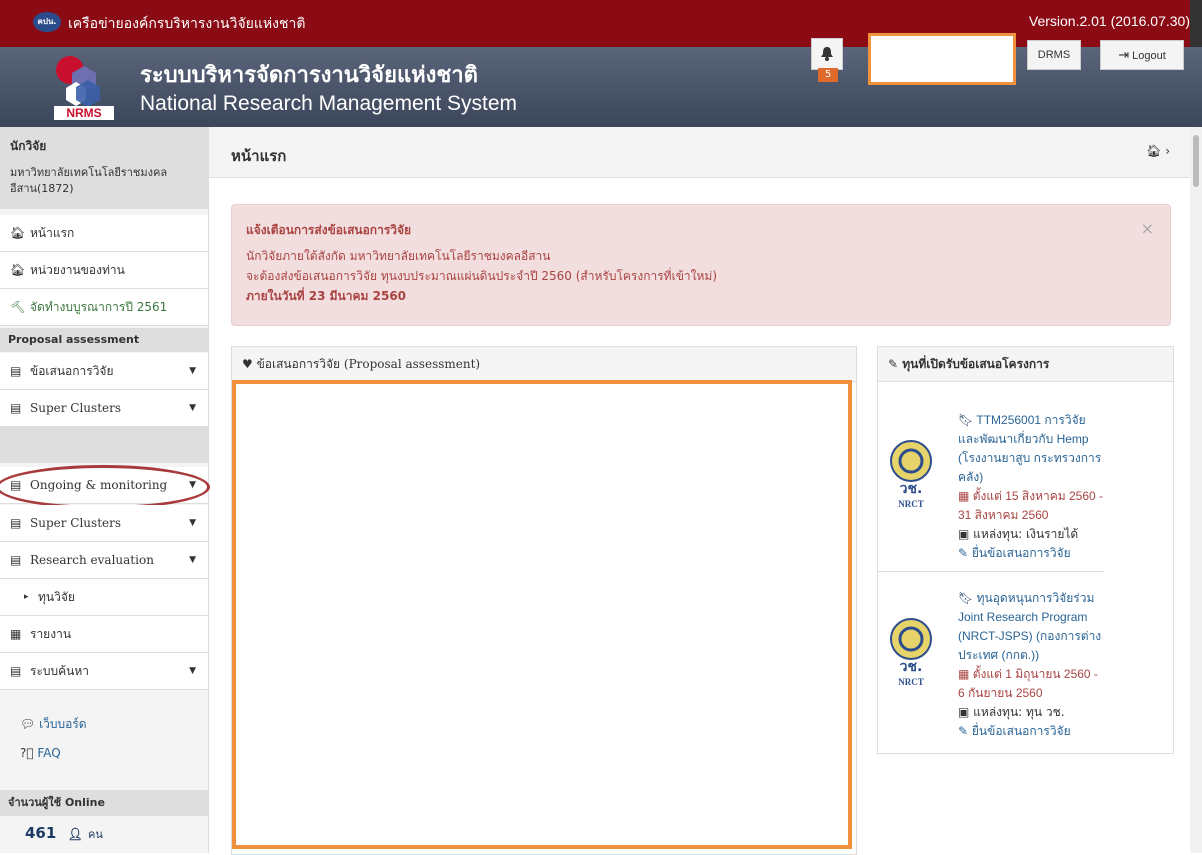  I want to click on logout-button: ⇥ Logout, so click(1142, 55).